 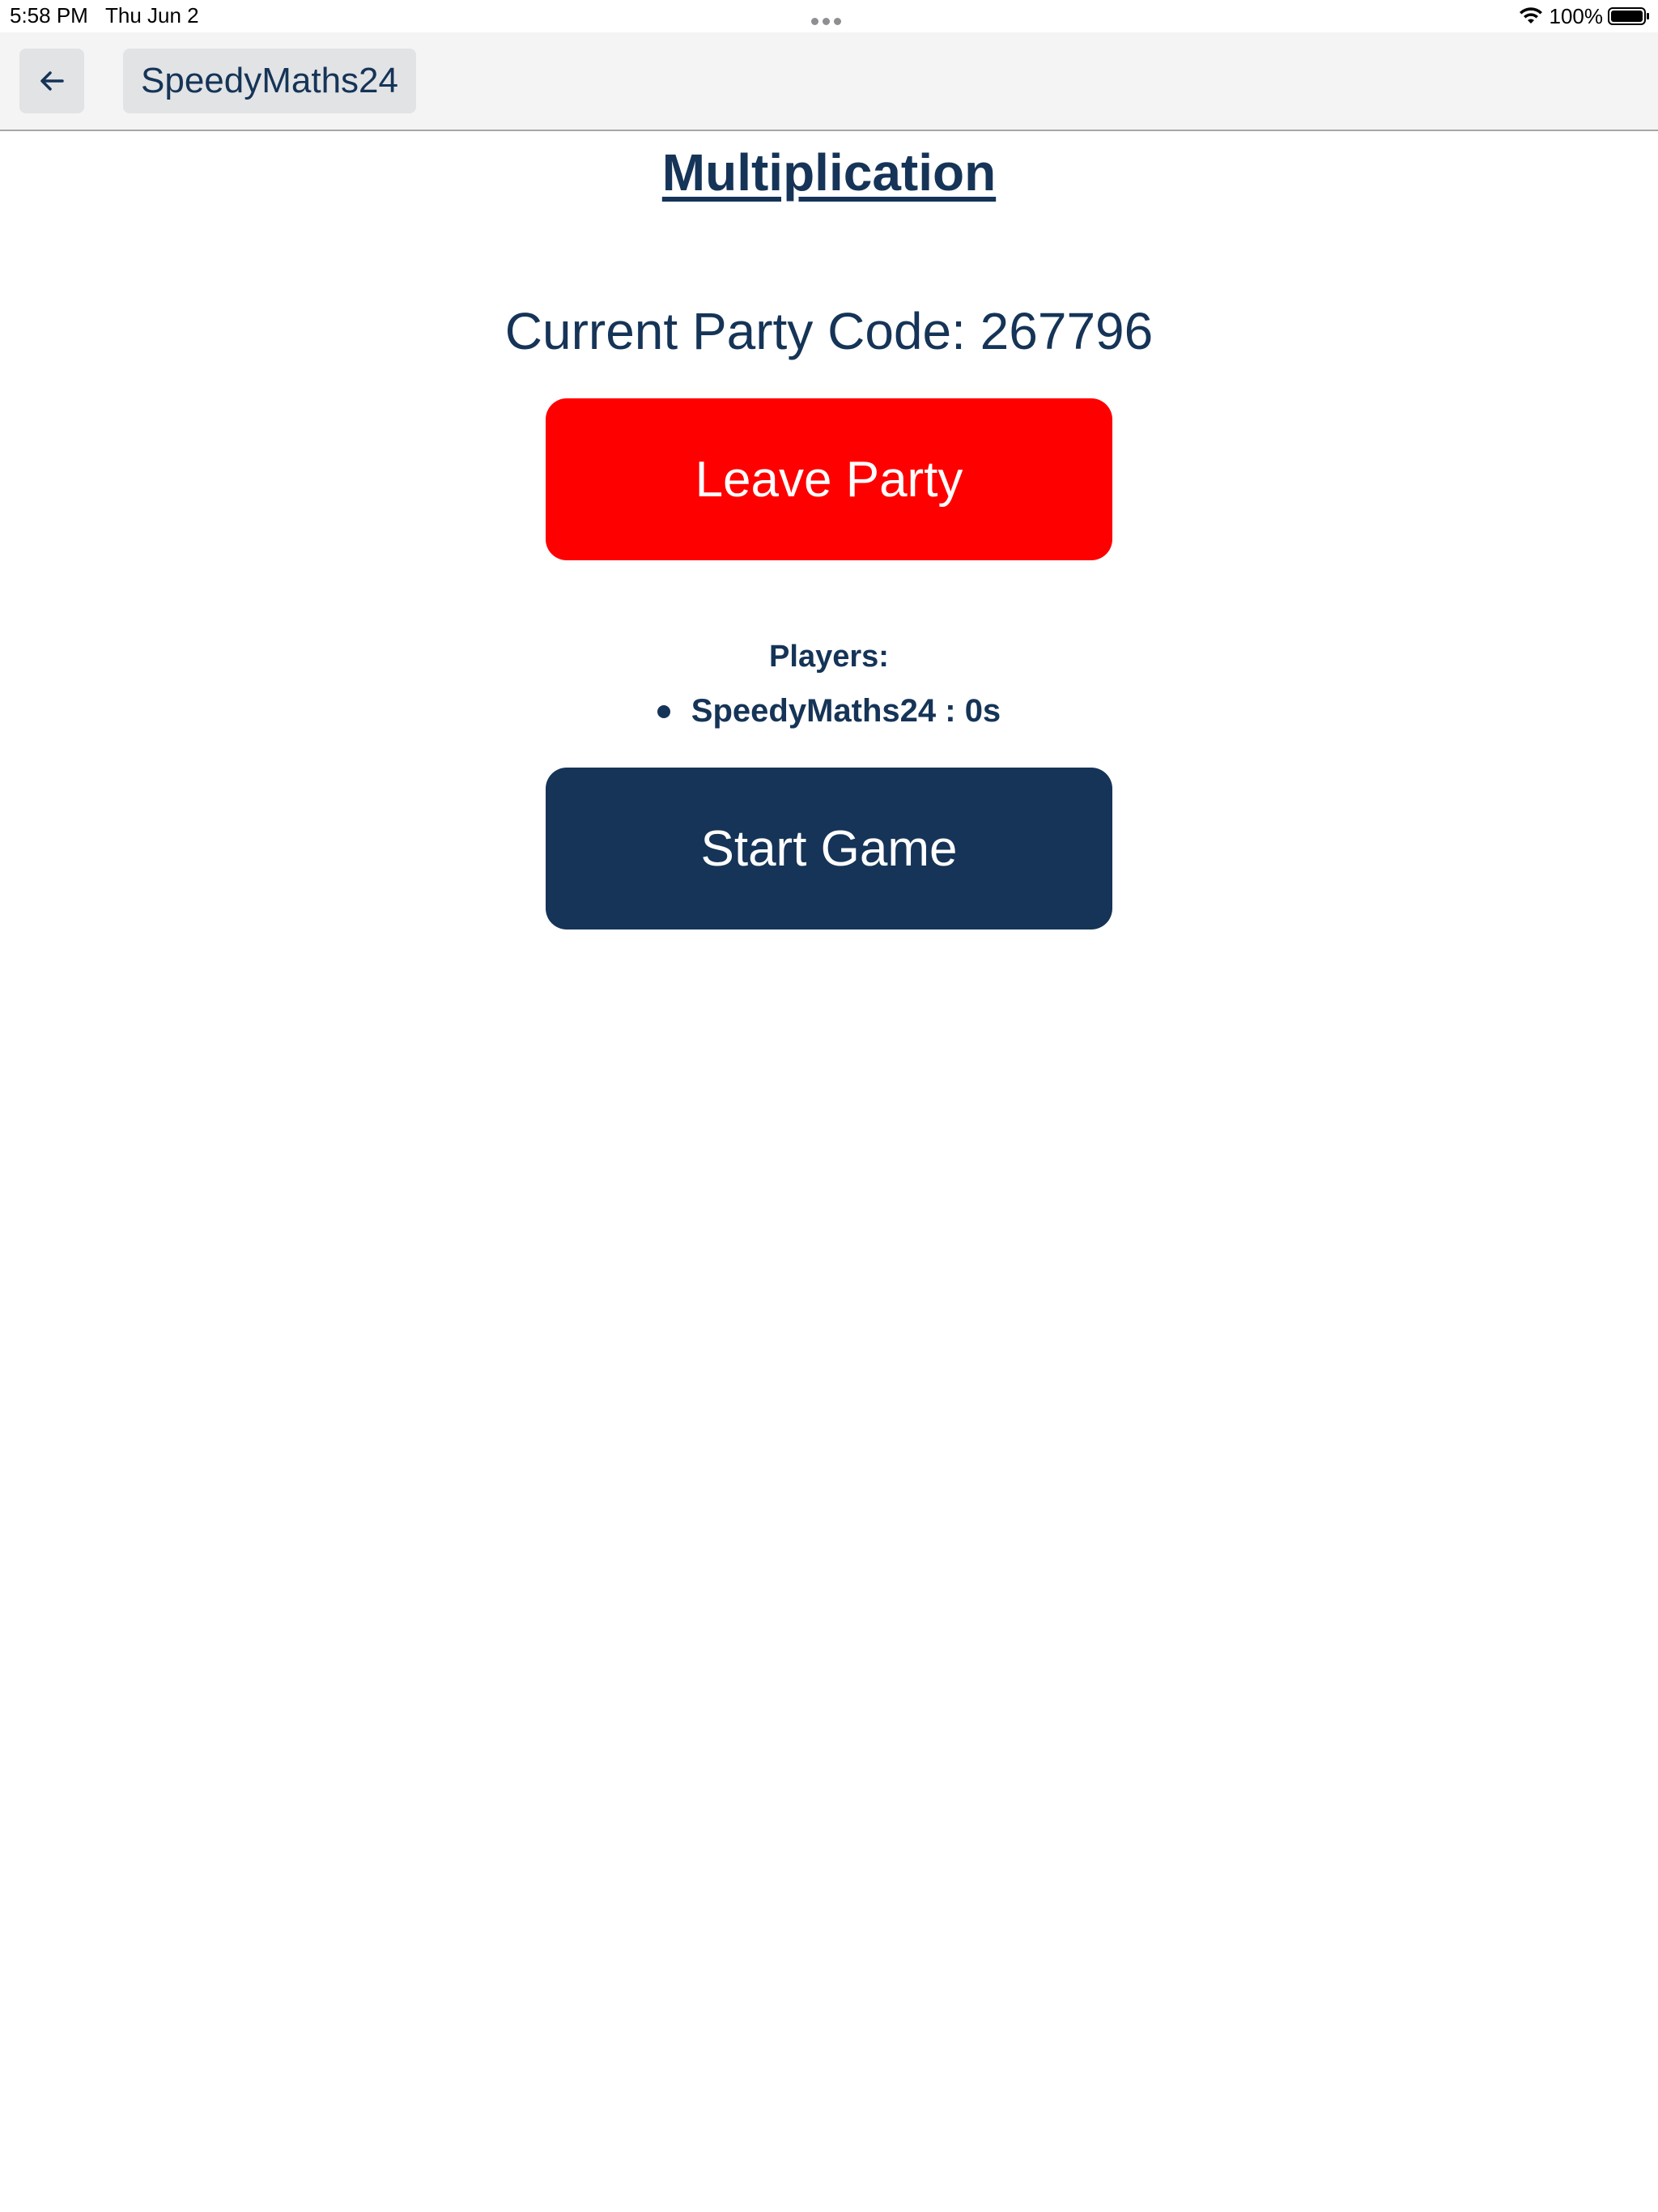 I want to click on multitasking-dots-icon, so click(x=829, y=20).